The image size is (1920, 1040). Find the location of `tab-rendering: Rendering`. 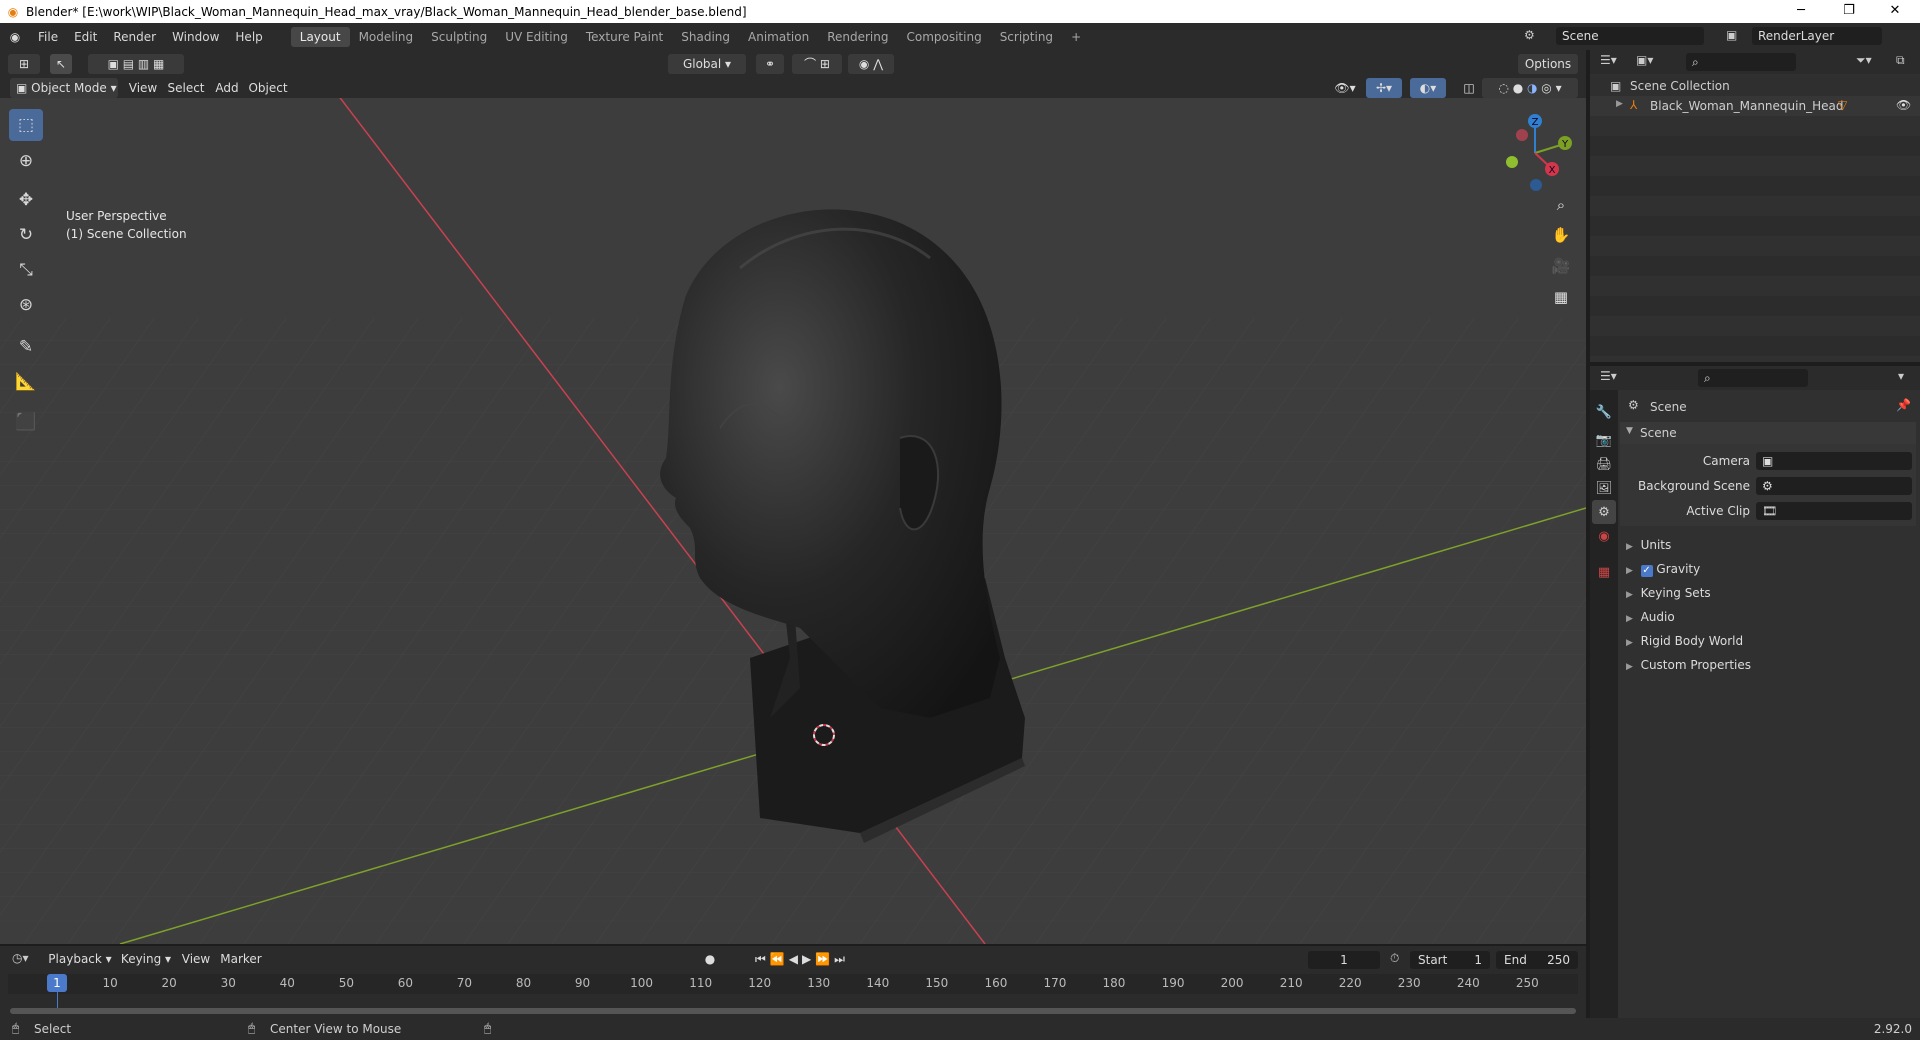

tab-rendering: Rendering is located at coordinates (857, 37).